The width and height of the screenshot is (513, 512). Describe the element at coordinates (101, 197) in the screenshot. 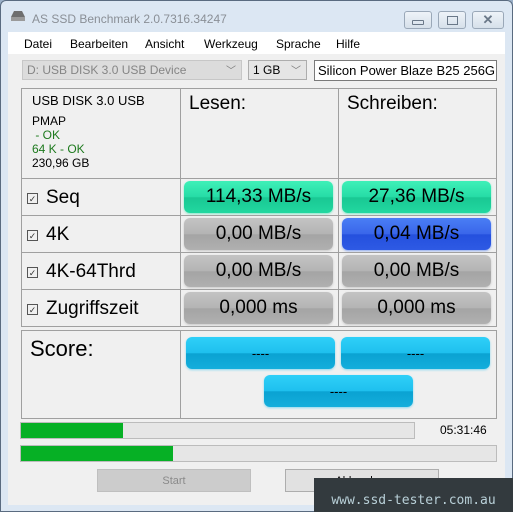

I see `row-label-seq: ✓ Seq` at that location.